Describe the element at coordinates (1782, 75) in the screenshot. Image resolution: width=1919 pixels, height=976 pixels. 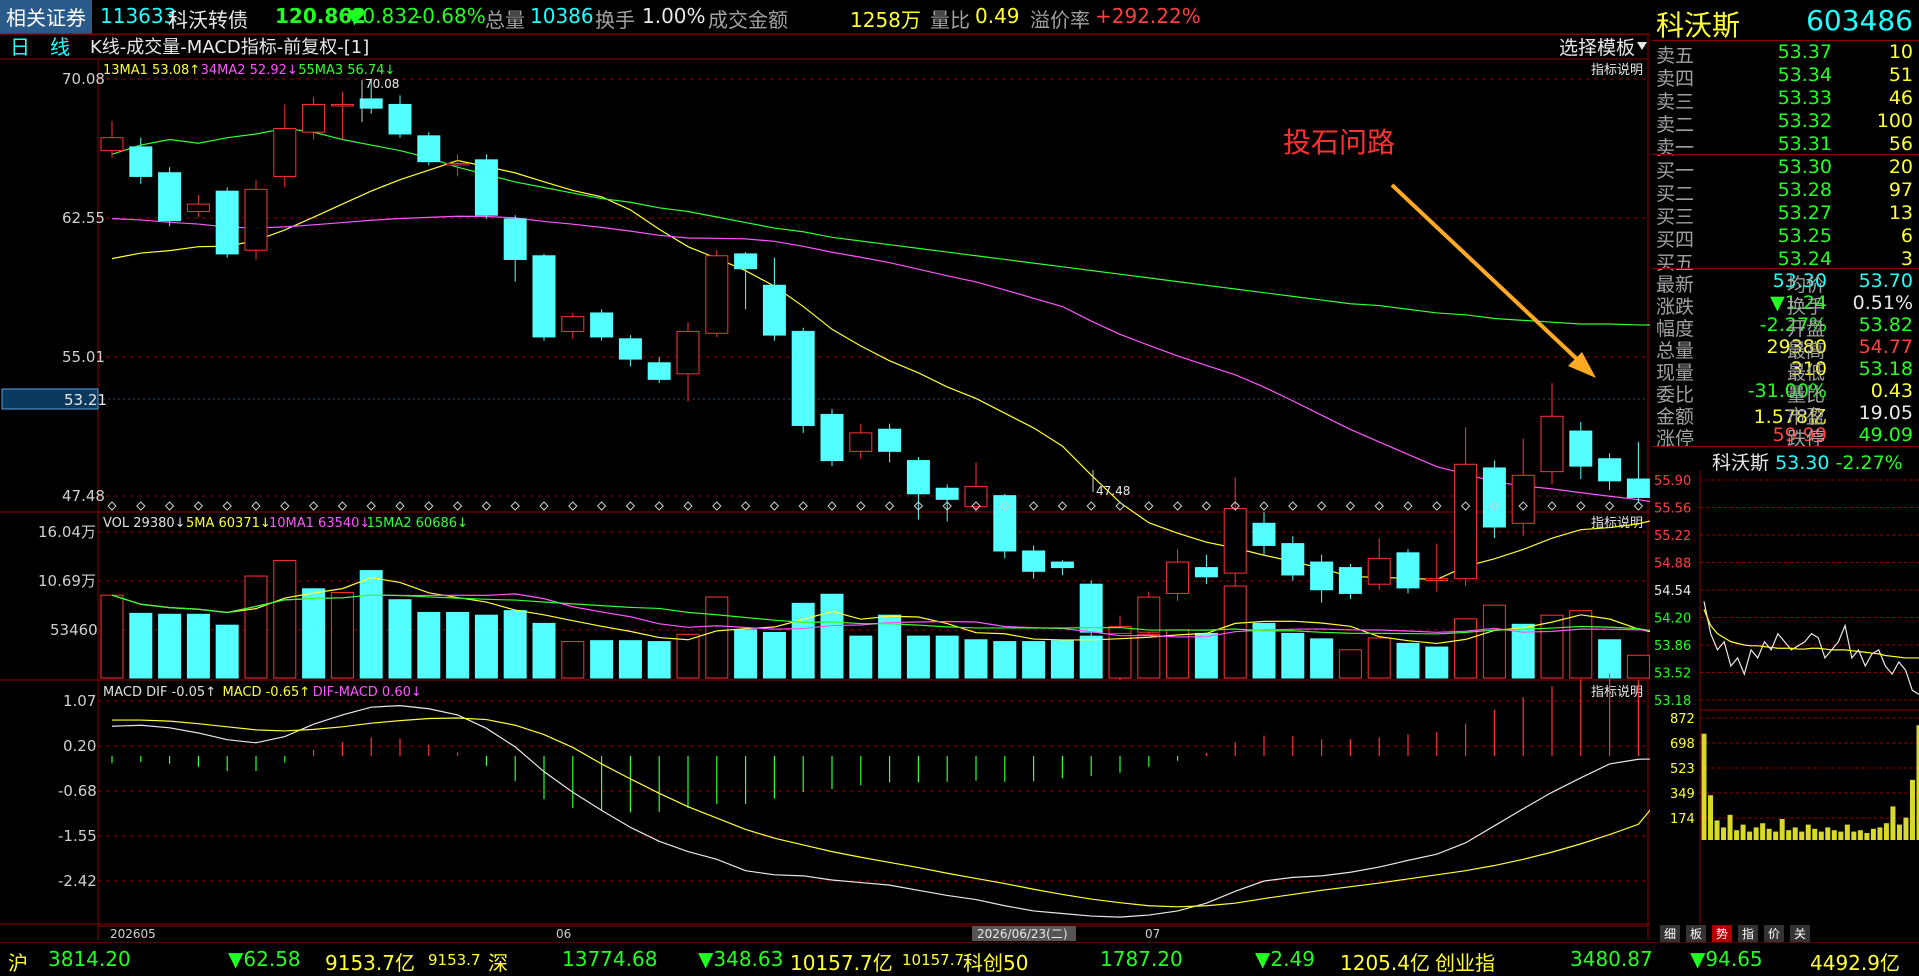
I see `order-book-price: 53.34` at that location.